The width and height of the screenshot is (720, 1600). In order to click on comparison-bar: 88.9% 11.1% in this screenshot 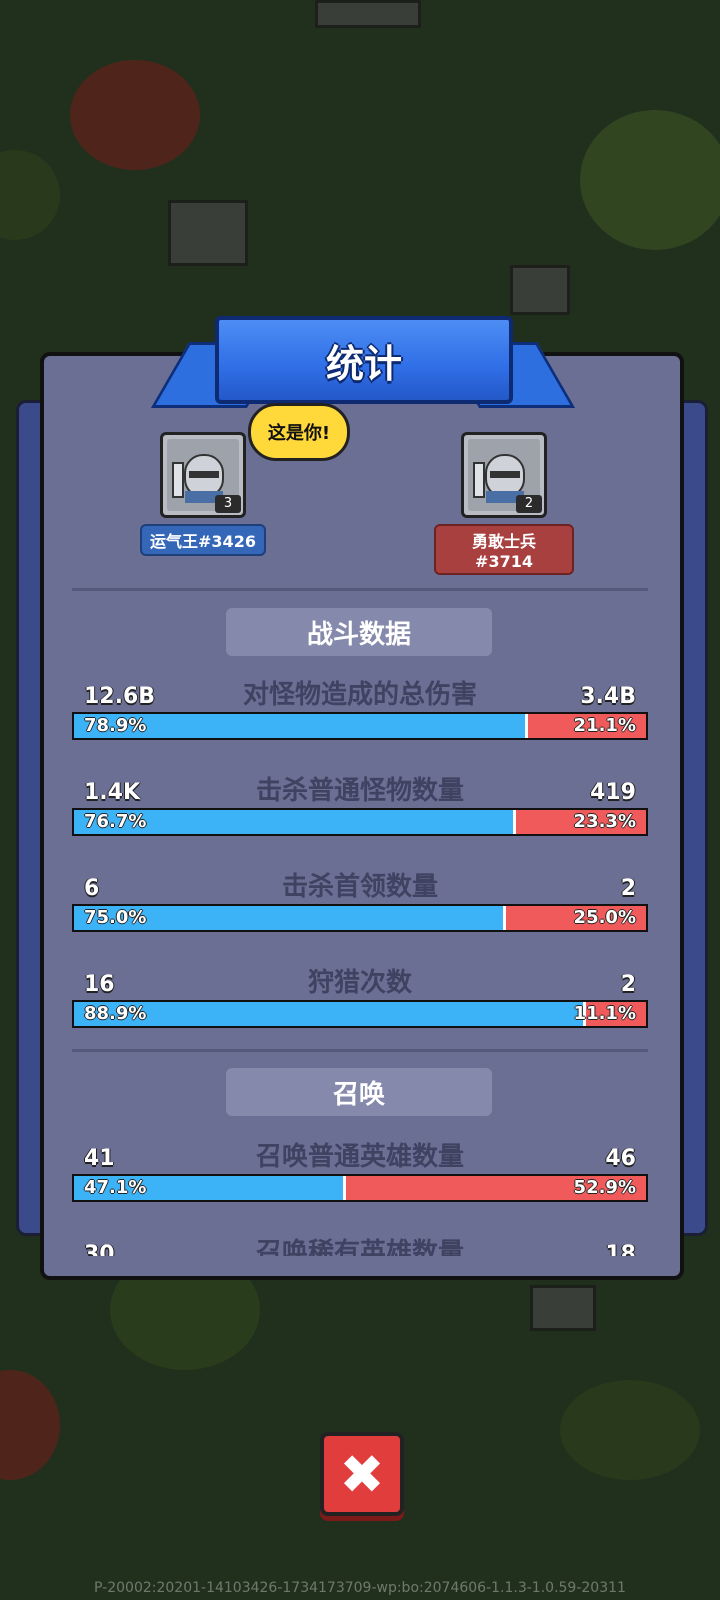, I will do `click(360, 1014)`.